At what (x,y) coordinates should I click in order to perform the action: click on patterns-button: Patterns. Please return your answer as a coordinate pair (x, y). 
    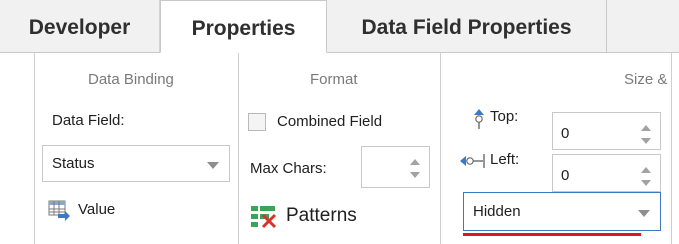
    Looking at the image, I should click on (314, 218).